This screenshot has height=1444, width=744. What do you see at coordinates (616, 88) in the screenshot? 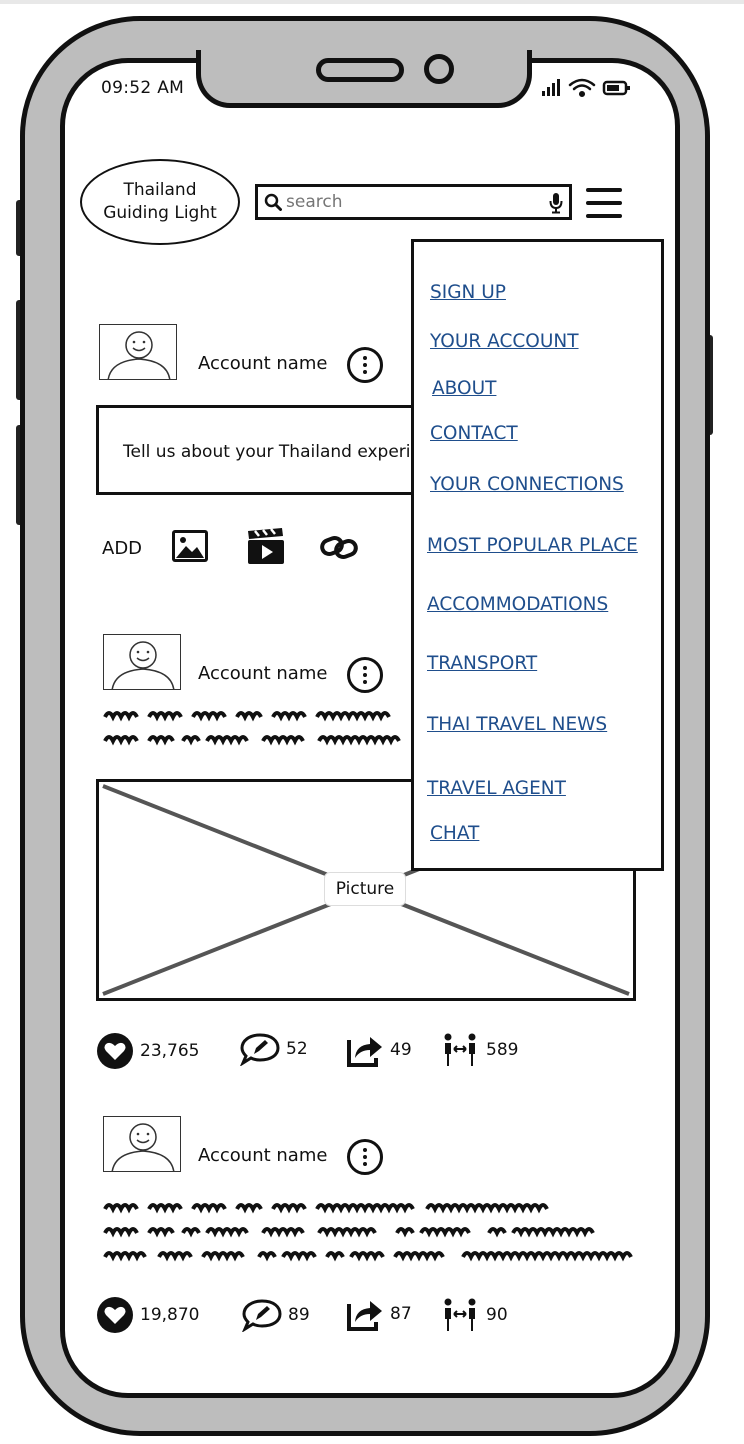
I see `battery-icon` at bounding box center [616, 88].